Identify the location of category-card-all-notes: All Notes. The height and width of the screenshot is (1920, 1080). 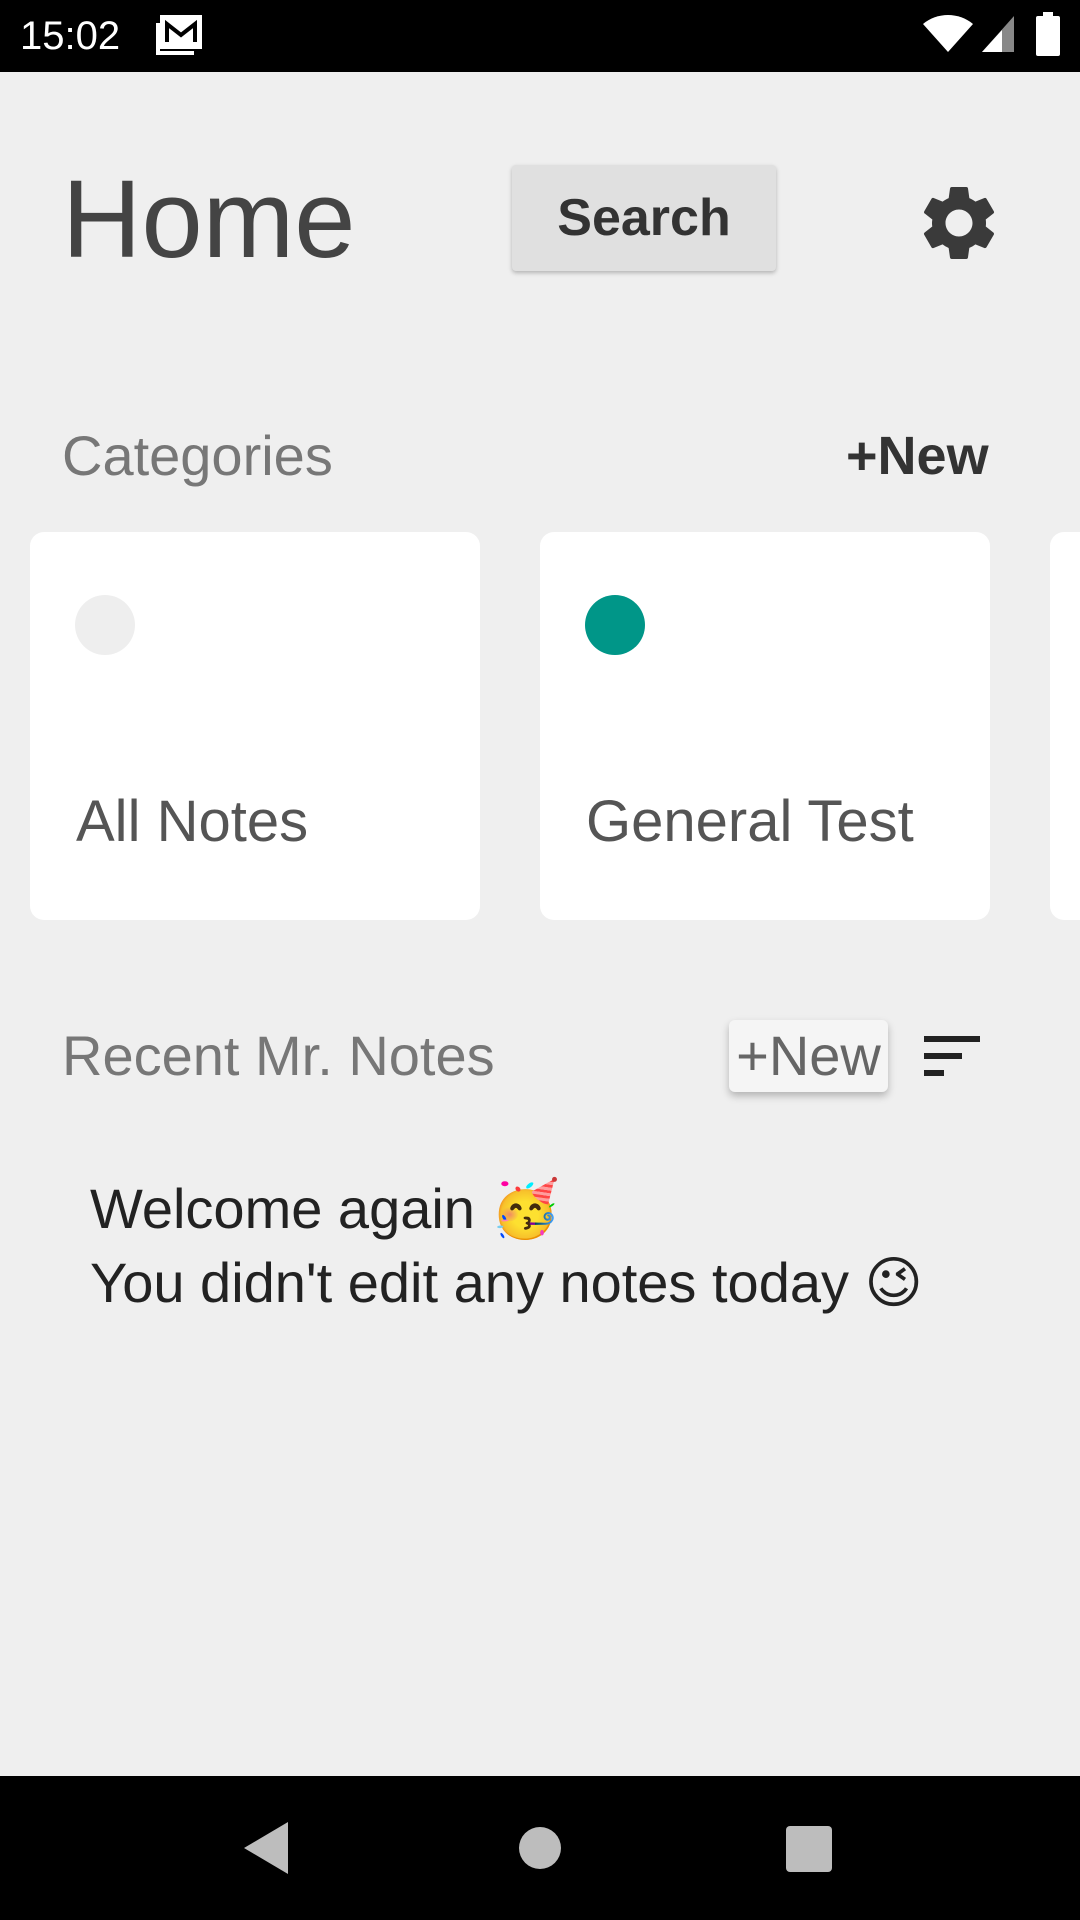
(255, 726).